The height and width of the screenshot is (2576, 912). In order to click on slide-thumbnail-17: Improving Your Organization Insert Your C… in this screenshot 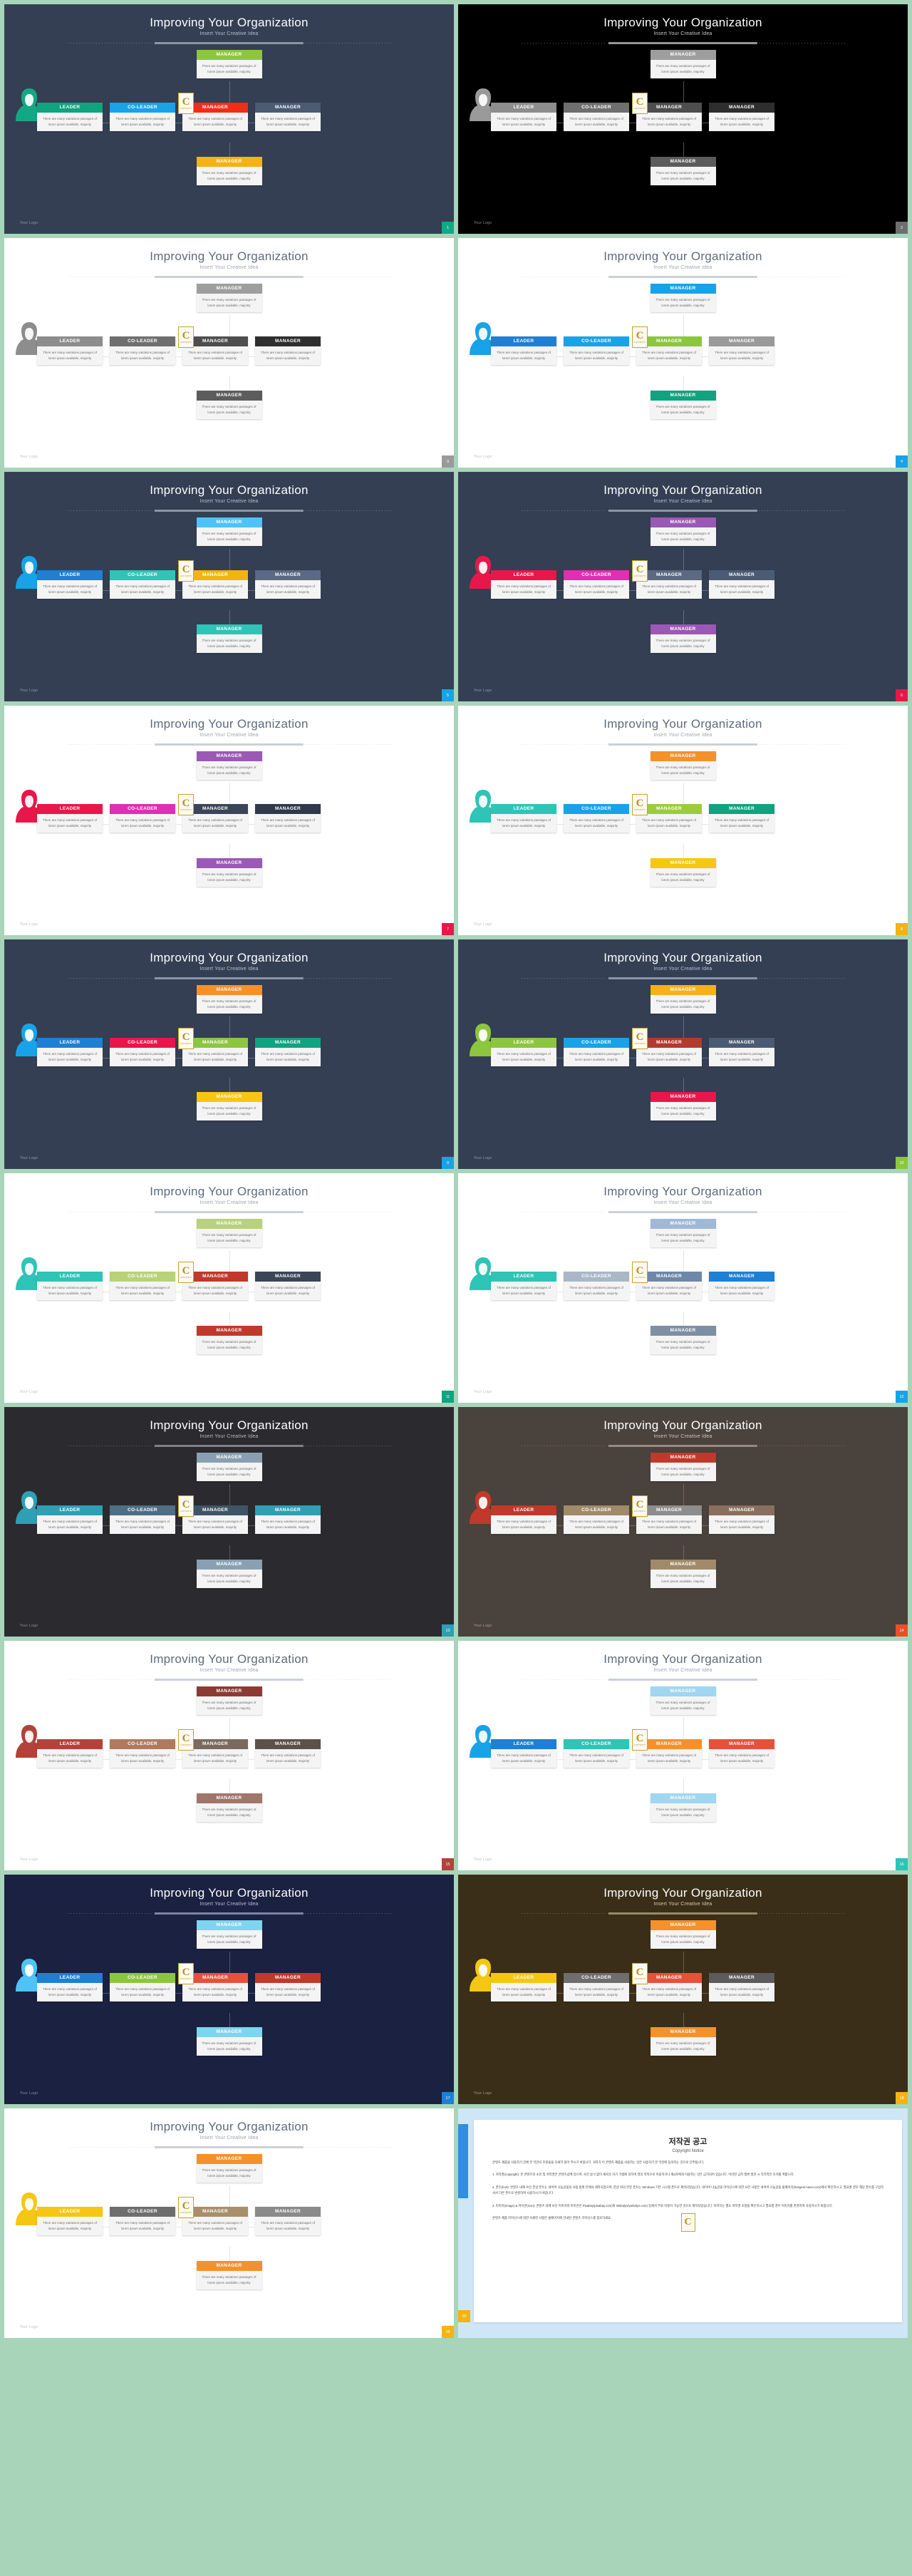, I will do `click(229, 1989)`.